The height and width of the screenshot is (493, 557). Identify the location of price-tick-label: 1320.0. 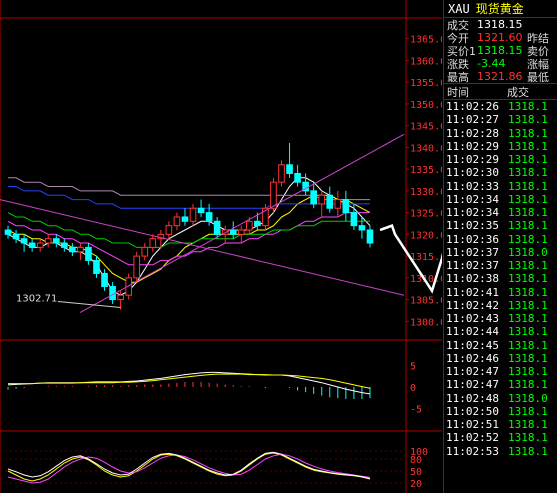
(426, 235).